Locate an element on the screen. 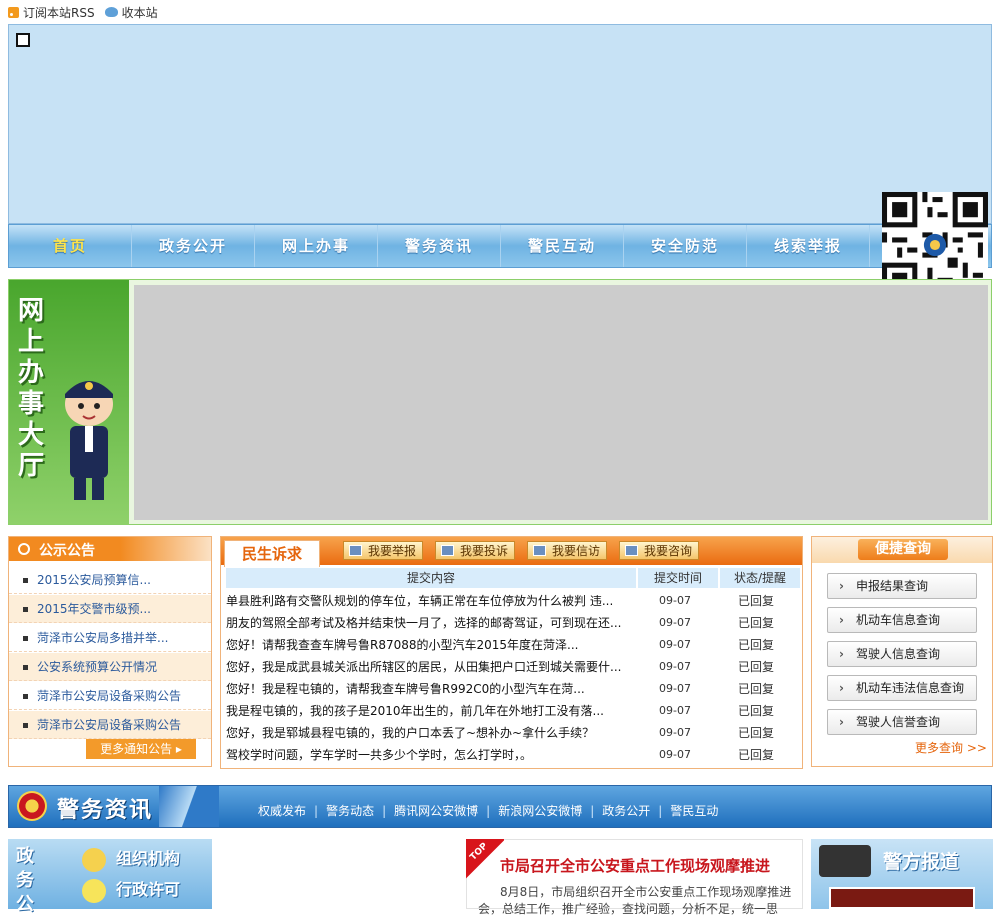  complaint-icon is located at coordinates (447, 550).